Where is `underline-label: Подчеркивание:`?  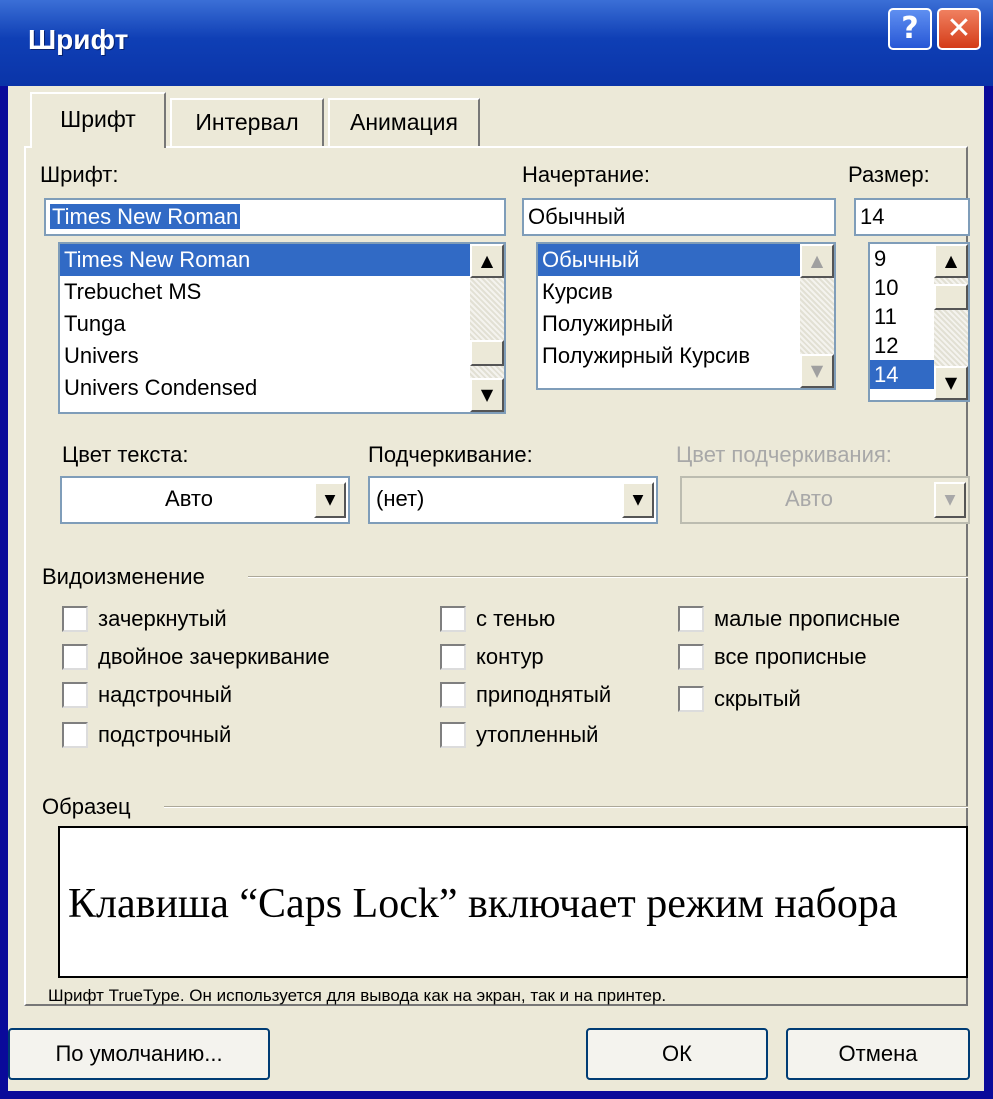 underline-label: Подчеркивание: is located at coordinates (450, 454).